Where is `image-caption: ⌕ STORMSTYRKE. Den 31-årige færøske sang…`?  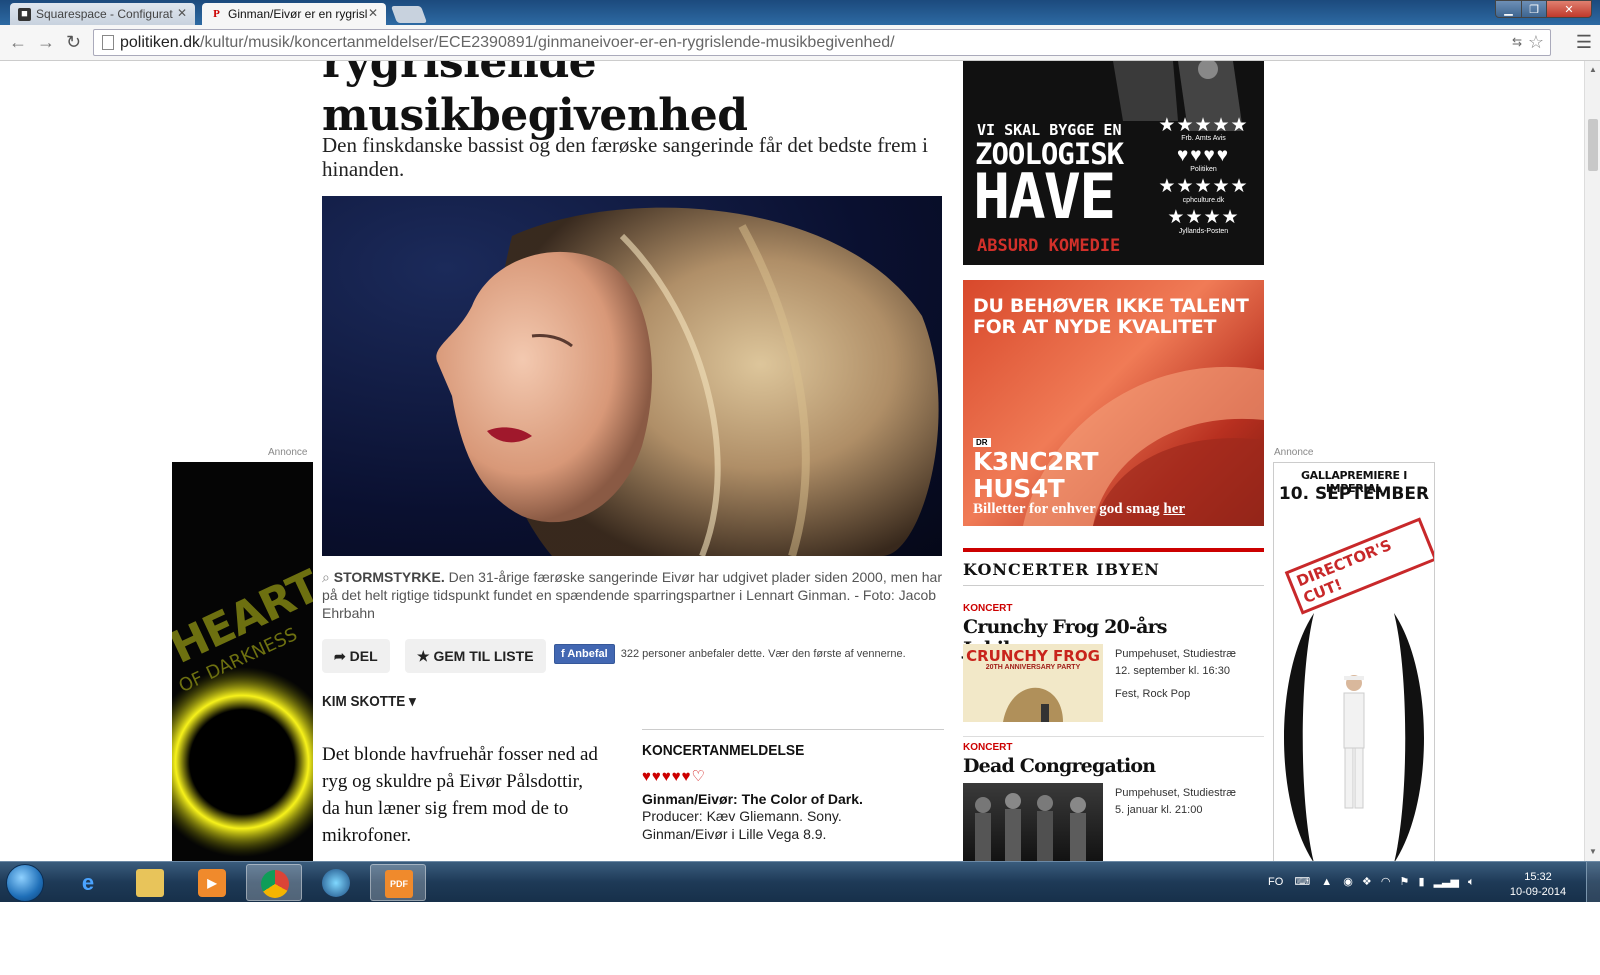
image-caption: ⌕ STORMSTYRKE. Den 31-årige færøske sang… is located at coordinates (632, 595).